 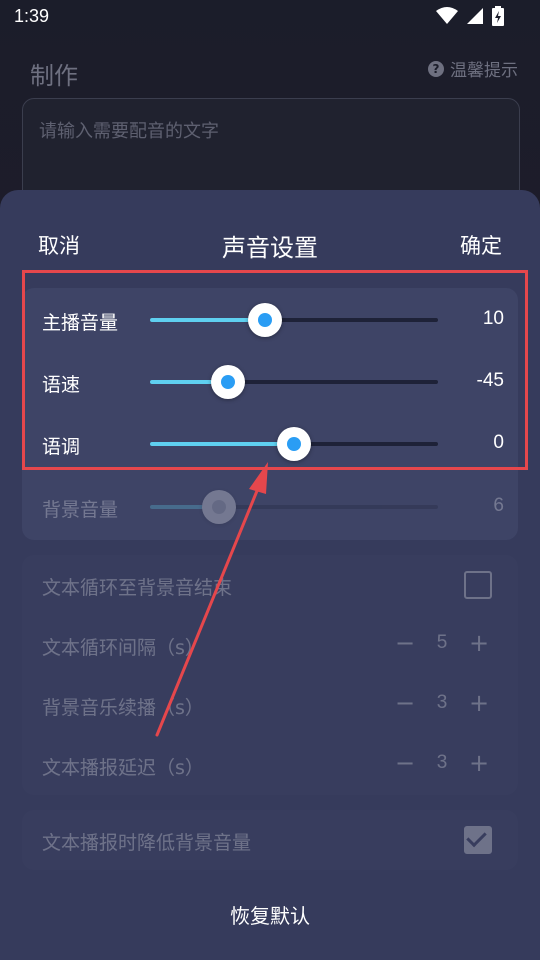 I want to click on broadcast-delay-row: 文本播报延迟（s） − 3 +, so click(x=270, y=765).